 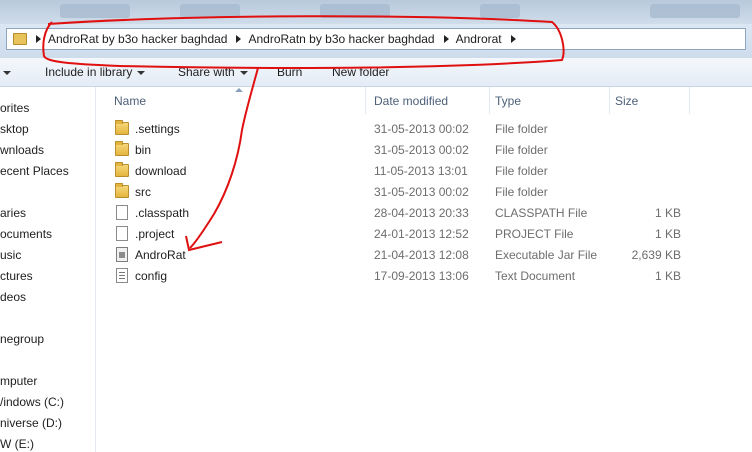 What do you see at coordinates (32, 402) in the screenshot?
I see `nav-drive-c: /indows (C:)` at bounding box center [32, 402].